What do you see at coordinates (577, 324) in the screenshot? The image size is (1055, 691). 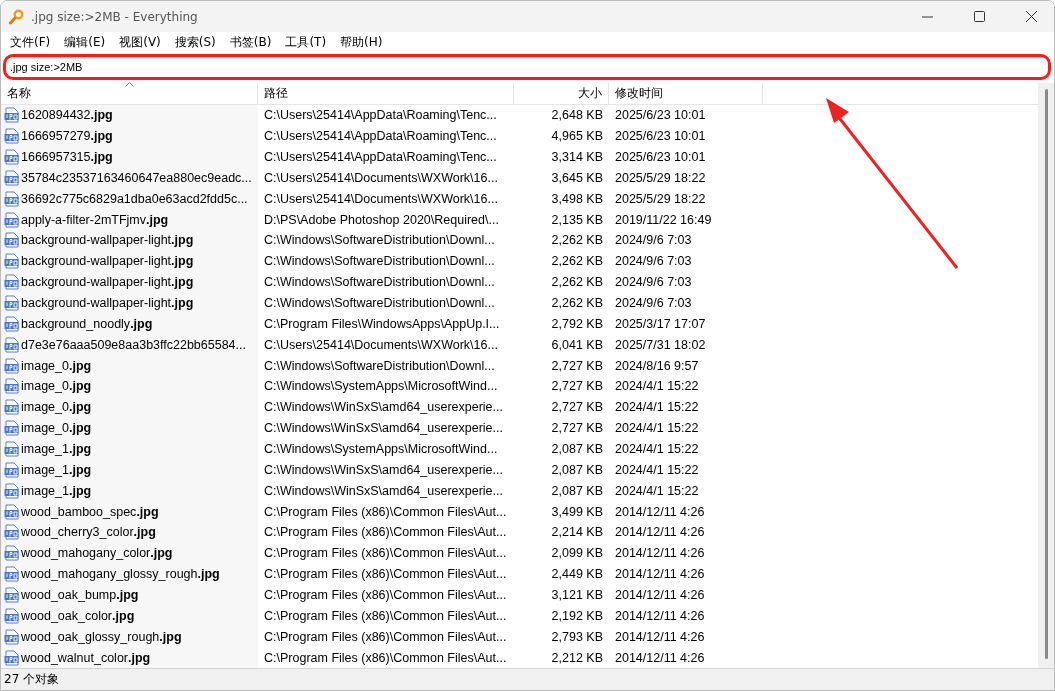 I see `size-cell-text: 2,792 KB` at bounding box center [577, 324].